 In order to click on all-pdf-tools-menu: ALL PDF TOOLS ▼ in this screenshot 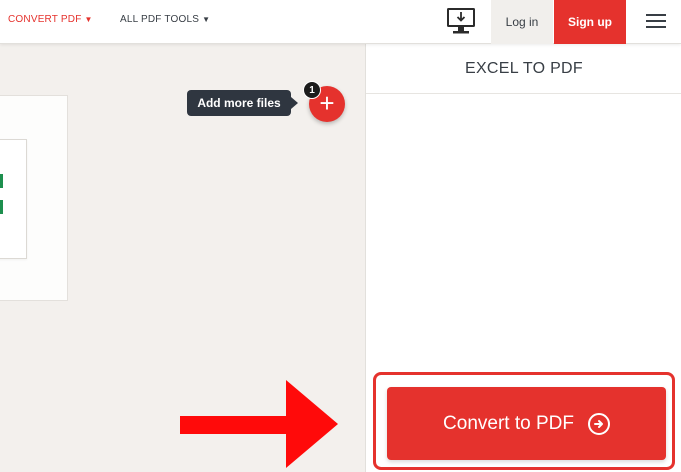, I will do `click(165, 19)`.